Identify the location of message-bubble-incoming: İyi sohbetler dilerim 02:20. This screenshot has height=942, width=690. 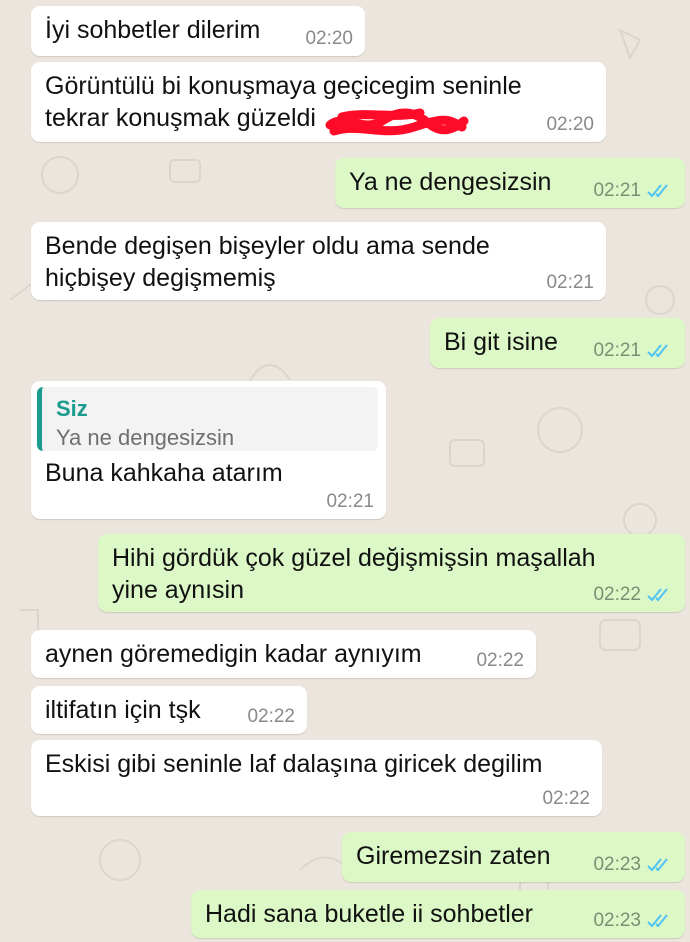
(198, 31).